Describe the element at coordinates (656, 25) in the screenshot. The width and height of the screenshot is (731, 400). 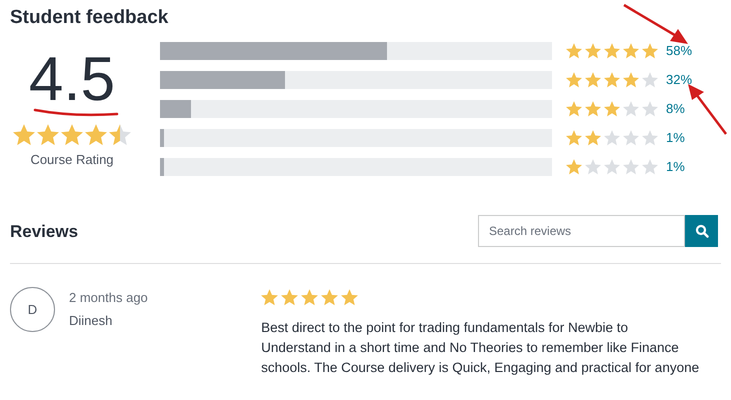
I see `arrow-annotation` at that location.